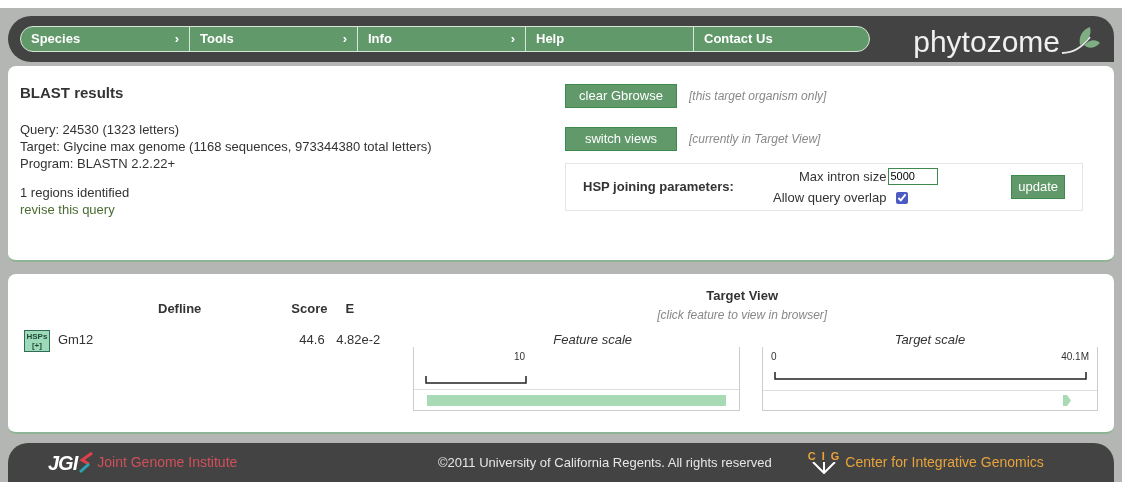  Describe the element at coordinates (830, 198) in the screenshot. I see `query-overlap-label: Allow query overlap` at that location.